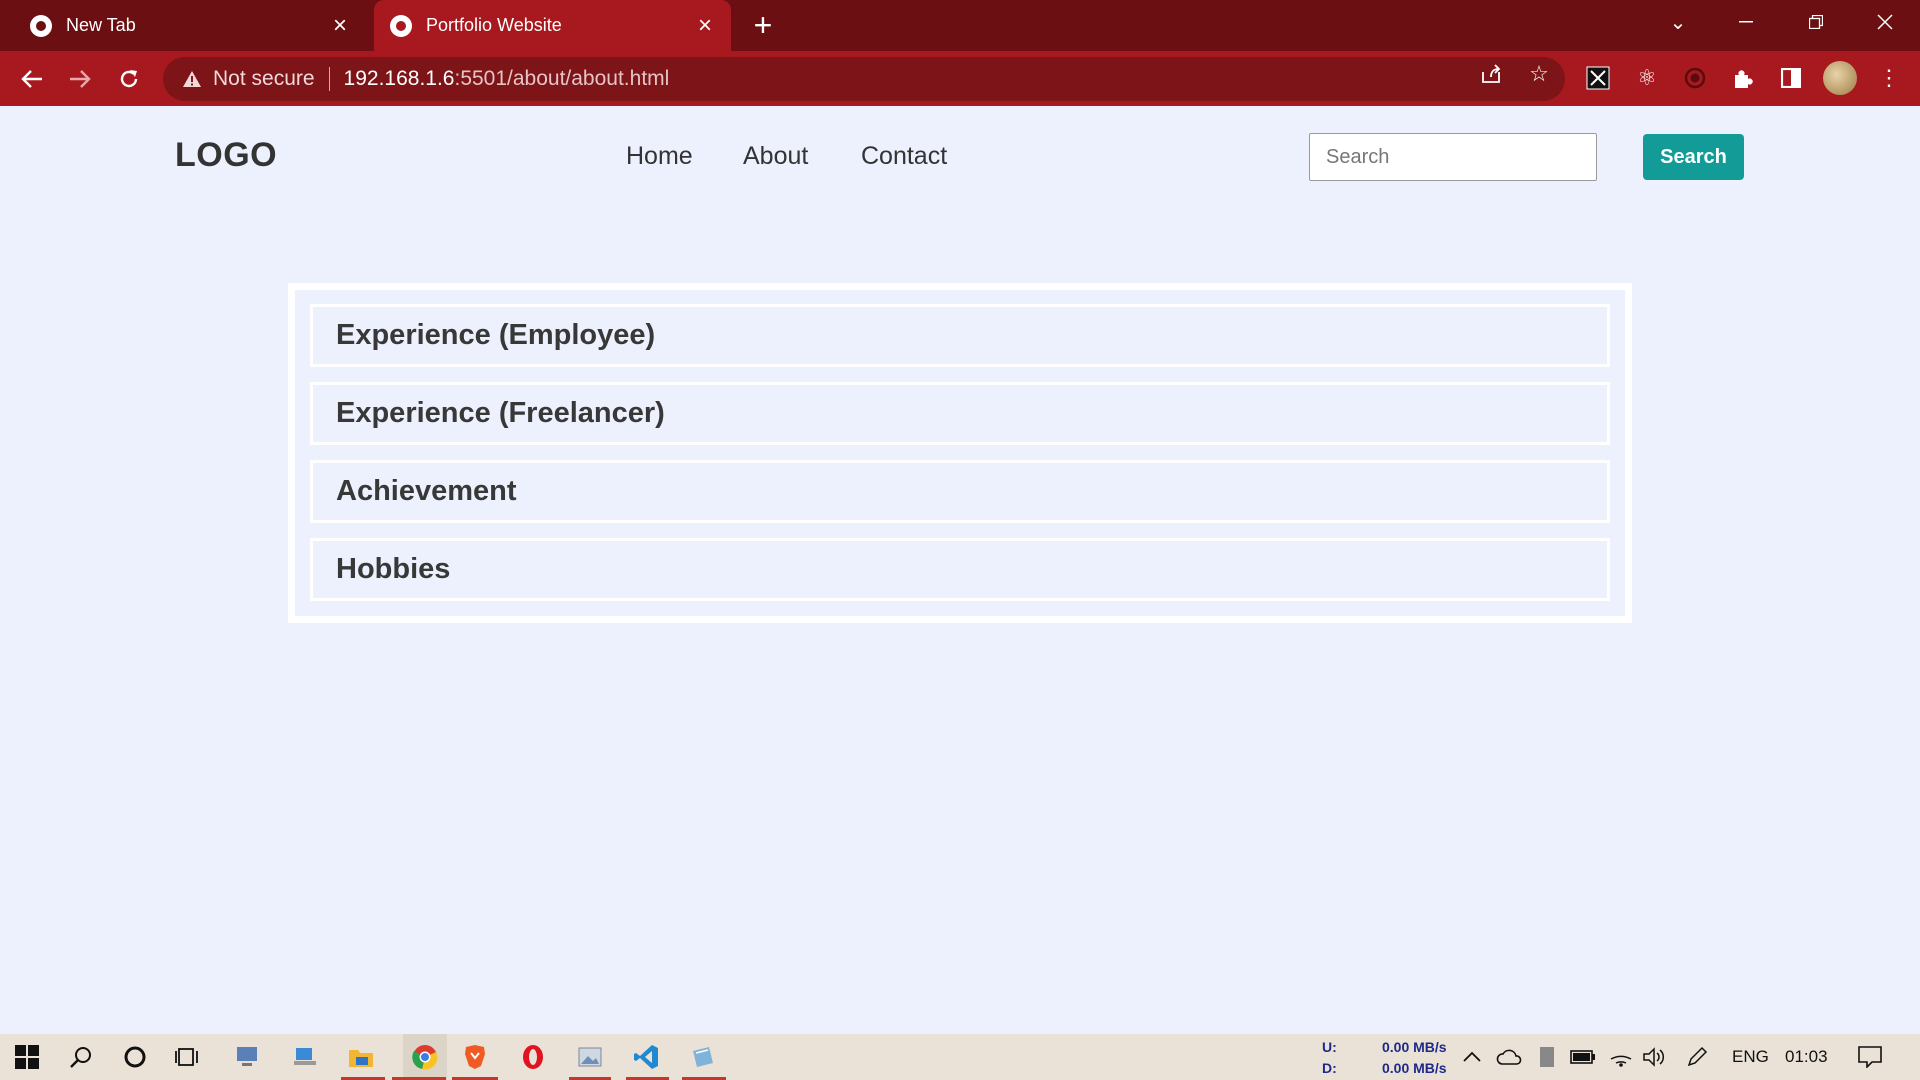 Image resolution: width=1920 pixels, height=1080 pixels. What do you see at coordinates (1414, 1047) in the screenshot?
I see `upload-speed: 0.00 MB/s` at bounding box center [1414, 1047].